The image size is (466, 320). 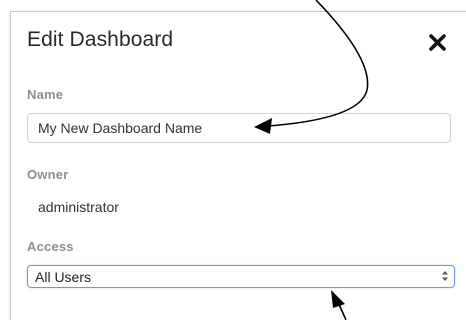 What do you see at coordinates (239, 128) in the screenshot?
I see `name-input` at bounding box center [239, 128].